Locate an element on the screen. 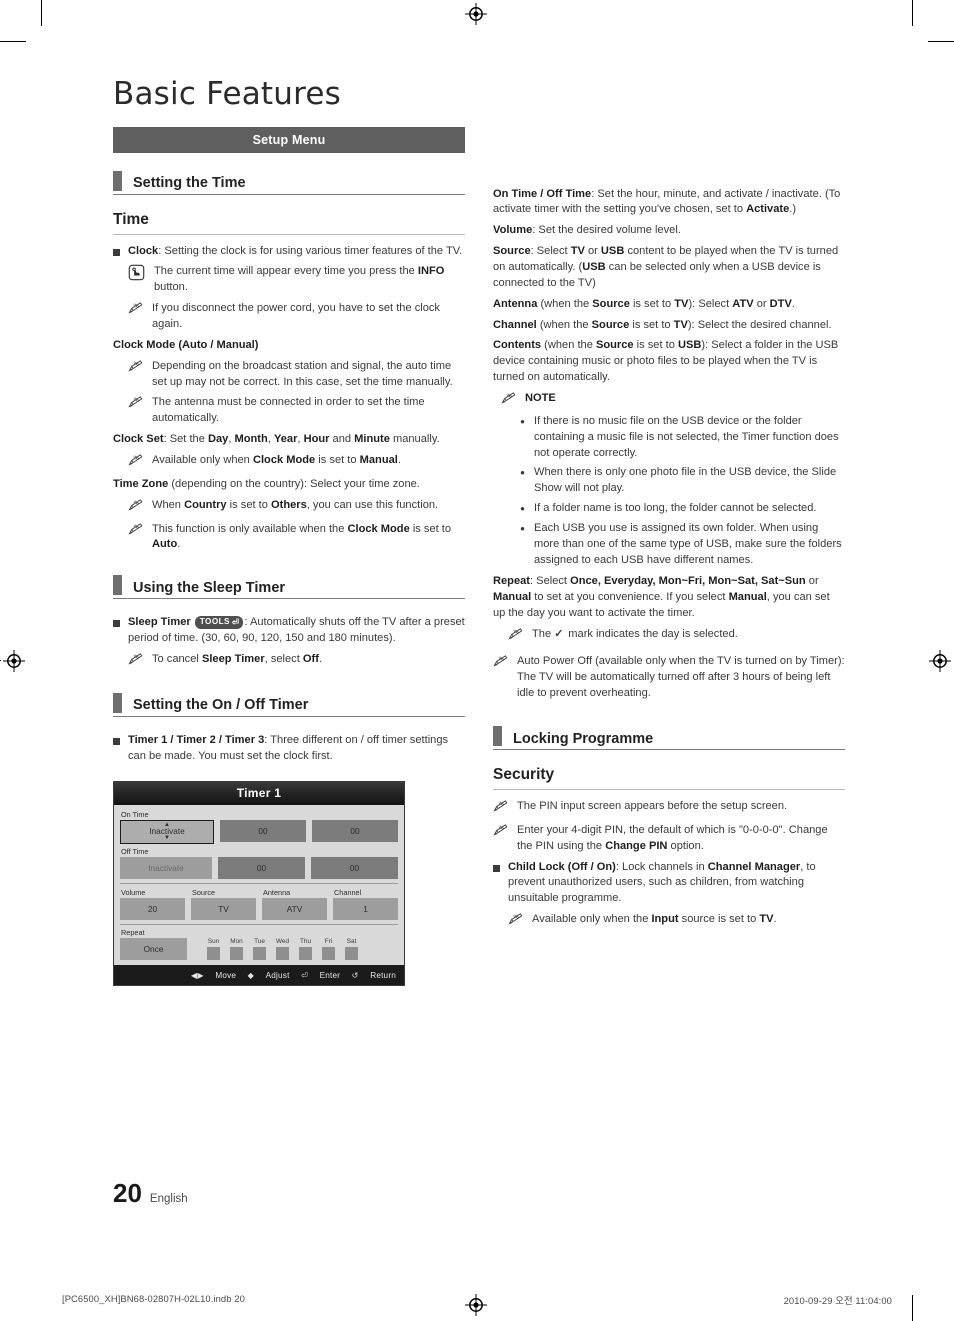 This screenshot has width=954, height=1321. osd-source-field: TV is located at coordinates (223, 908).